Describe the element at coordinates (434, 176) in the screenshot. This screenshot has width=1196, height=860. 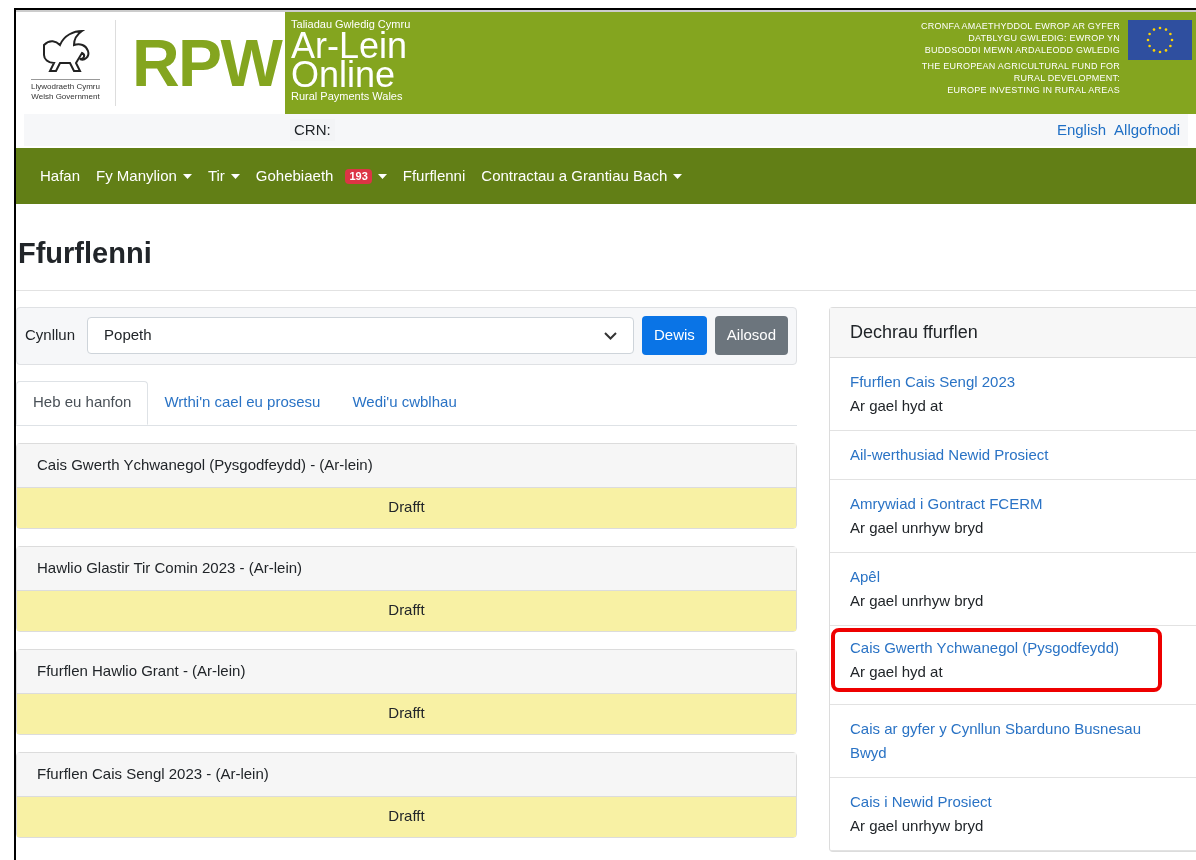
I see `nav-item: Ffurflenni` at that location.